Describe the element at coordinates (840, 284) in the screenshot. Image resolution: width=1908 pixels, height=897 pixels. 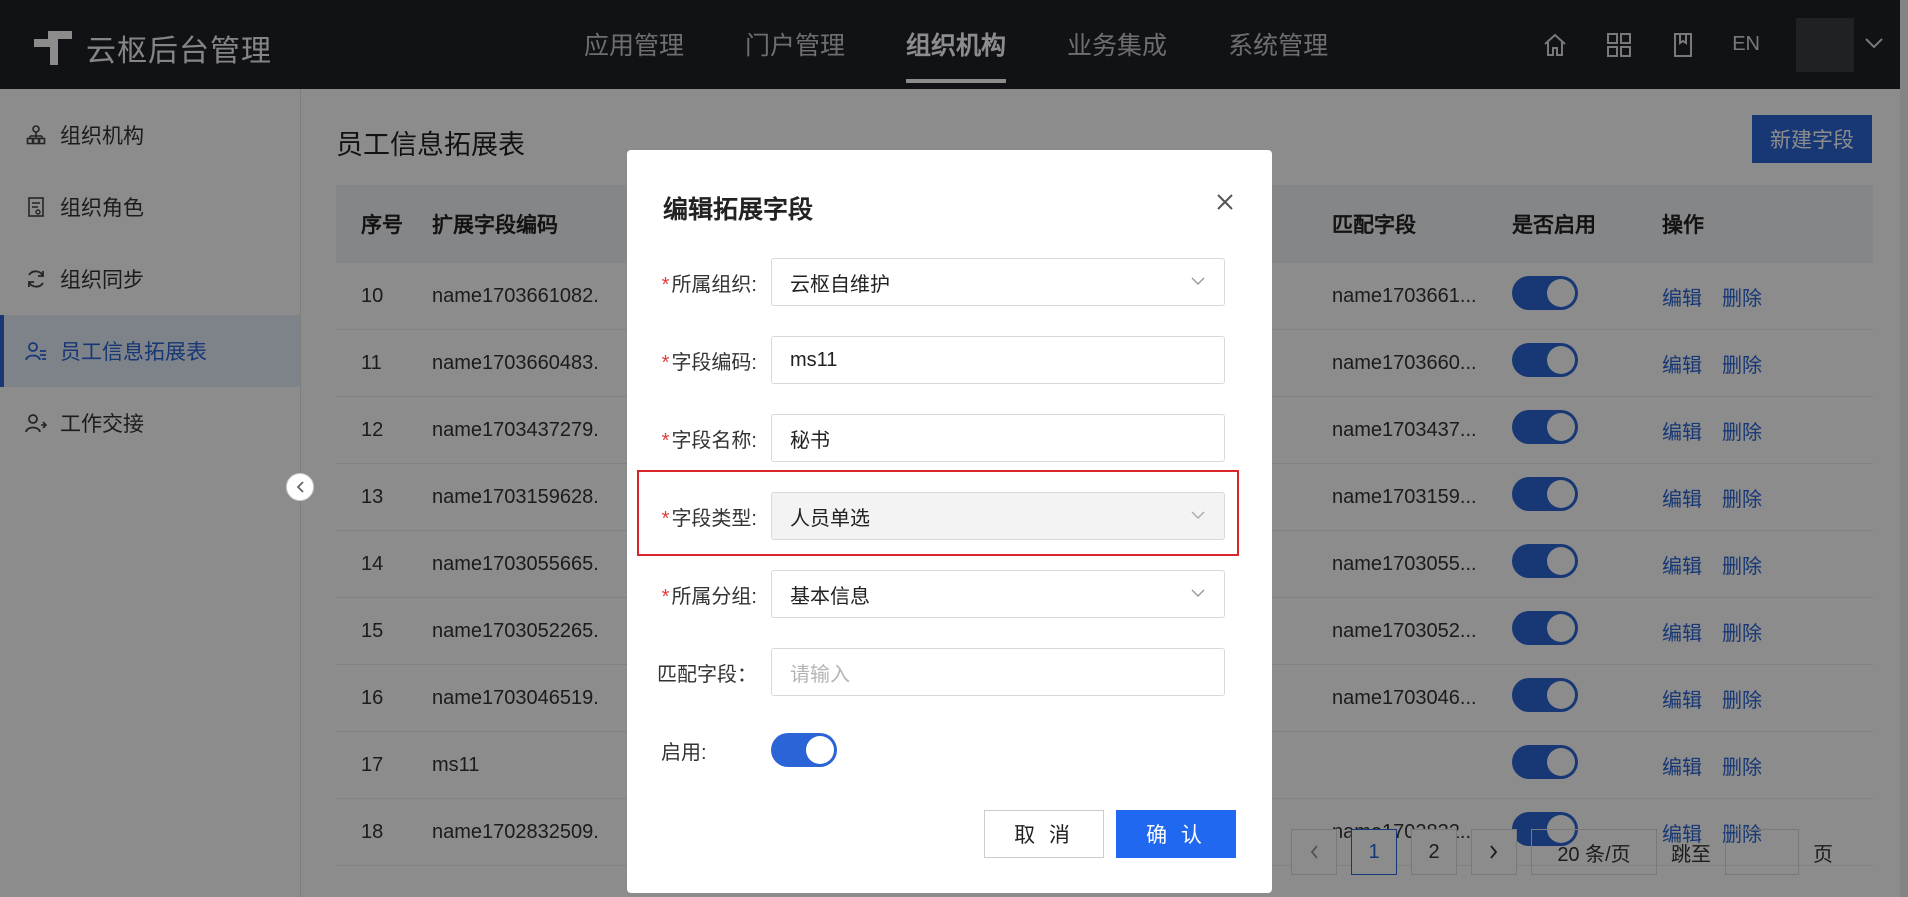
I see `organization-value: 云枢自维护` at that location.